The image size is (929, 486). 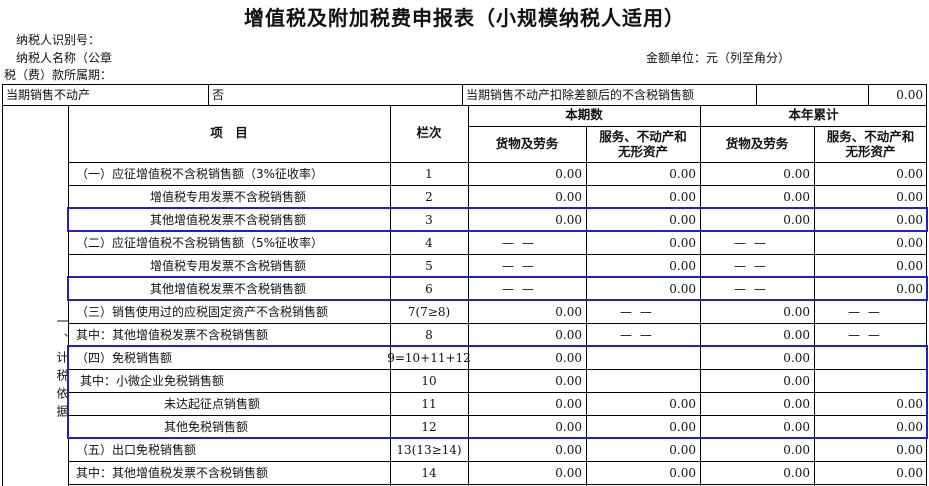 I want to click on row-label: 其他免税销售额, so click(x=206, y=426).